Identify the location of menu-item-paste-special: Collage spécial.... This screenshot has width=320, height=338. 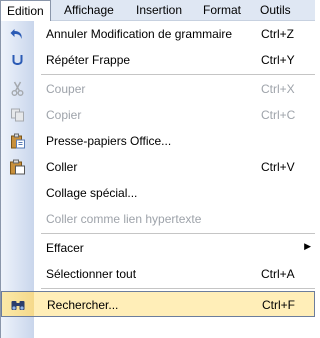
(158, 193).